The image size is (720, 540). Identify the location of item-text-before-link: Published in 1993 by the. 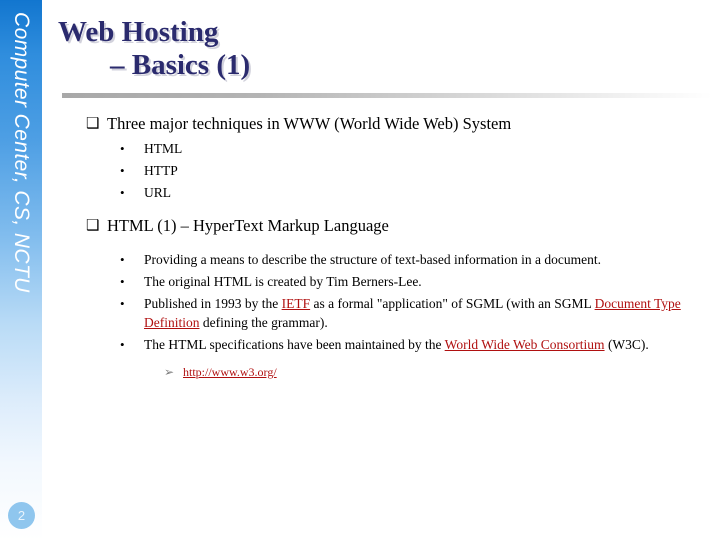
(213, 303).